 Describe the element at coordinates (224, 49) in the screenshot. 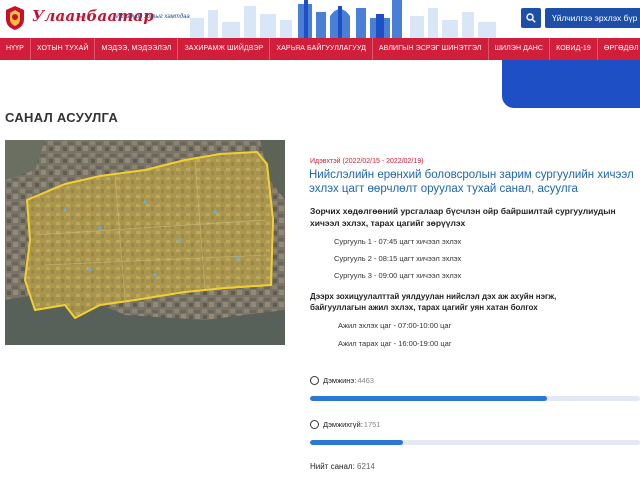

I see `nav-item-decrees: ЗАХИРАМЖ ШИЙДВЭР` at that location.